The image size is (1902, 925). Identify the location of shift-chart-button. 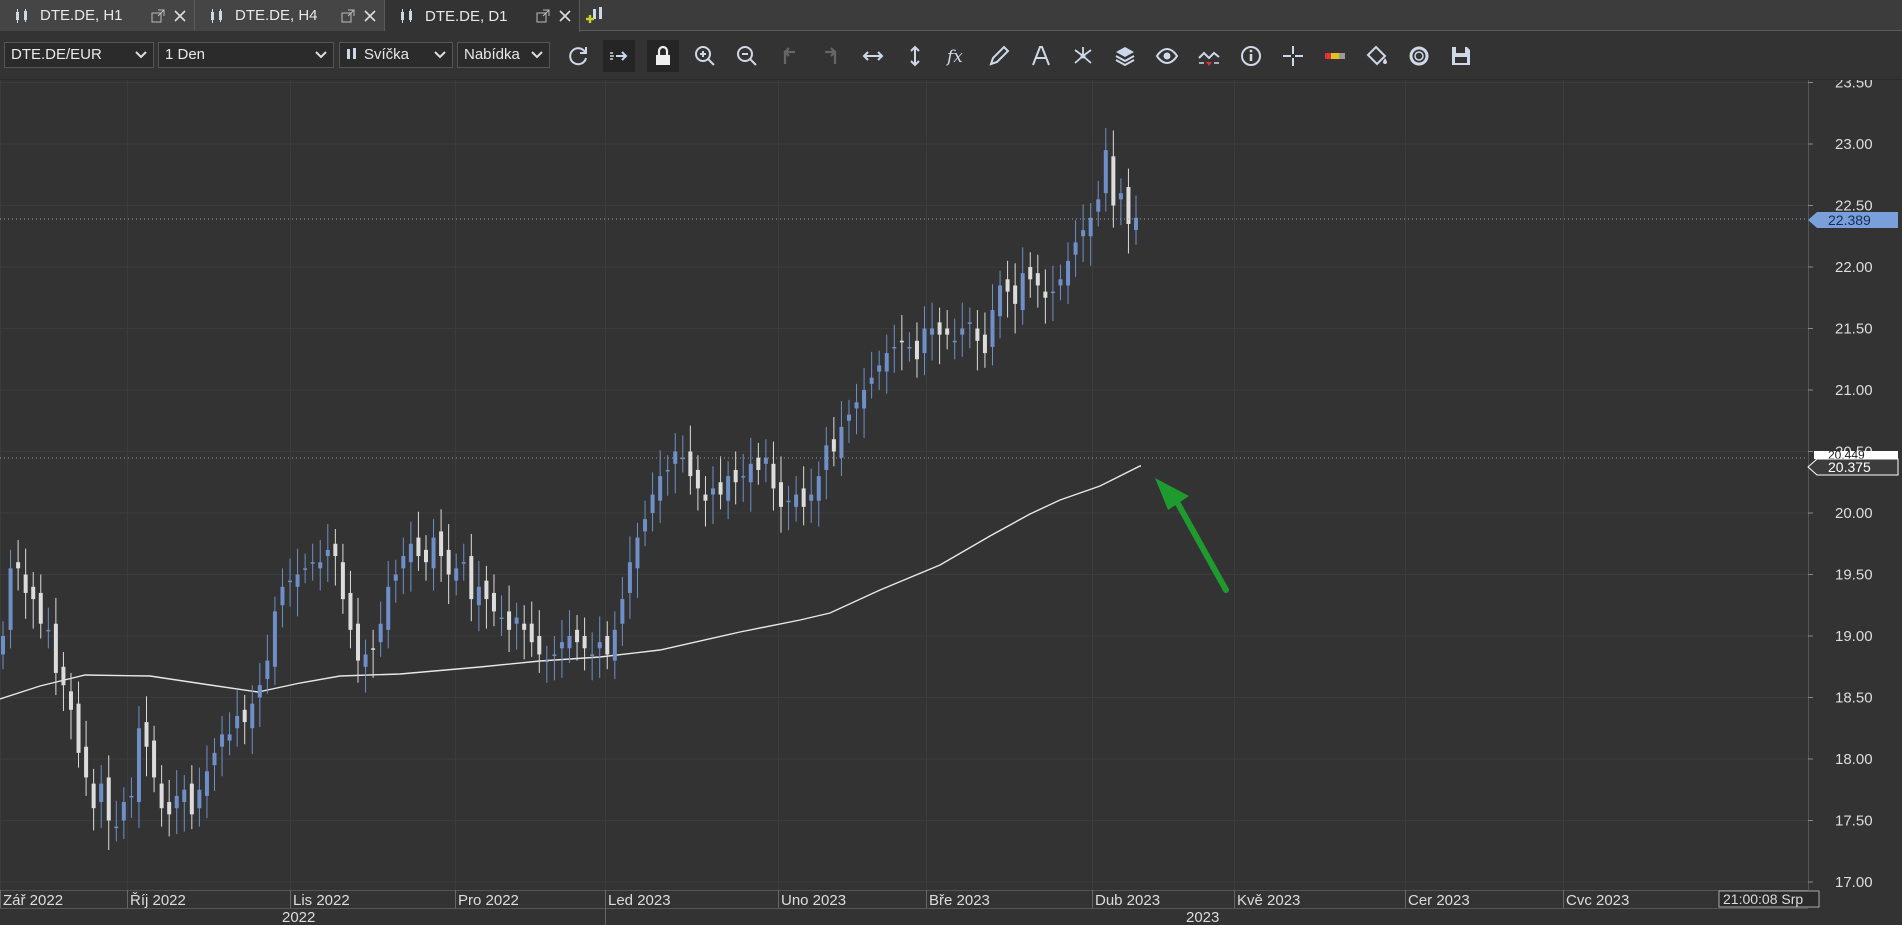
(619, 56).